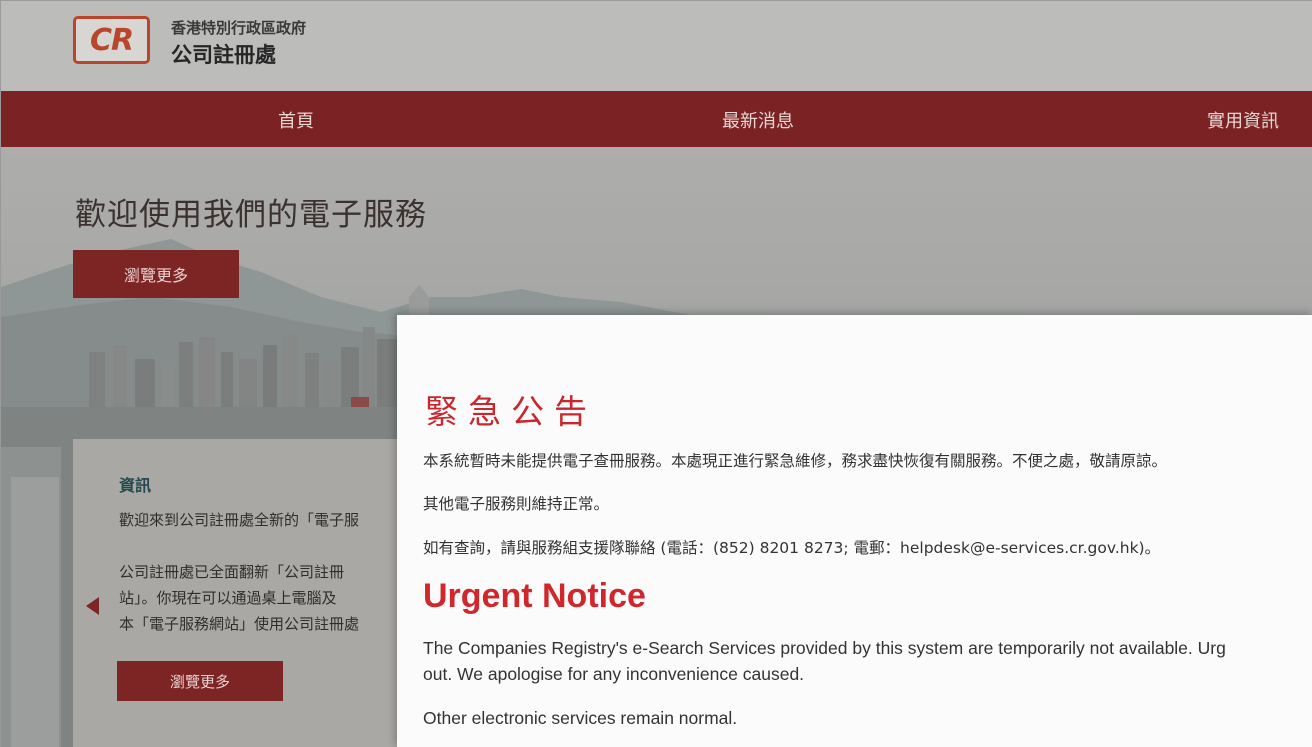  I want to click on info-paragraph-2-line3: 本「電子服務網站」使用公司註冊處, so click(239, 624).